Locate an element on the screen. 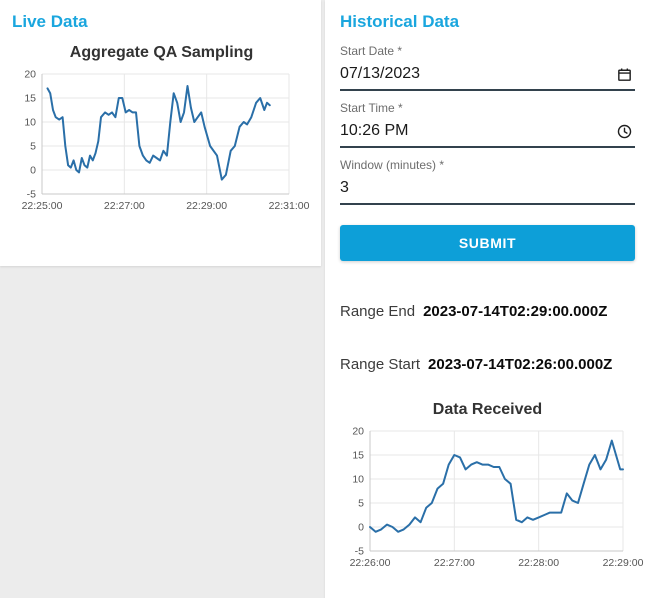 Image resolution: width=650 pixels, height=598 pixels. range-end-row: Range End 2023-07-14T02:29:00.000Z is located at coordinates (487, 311).